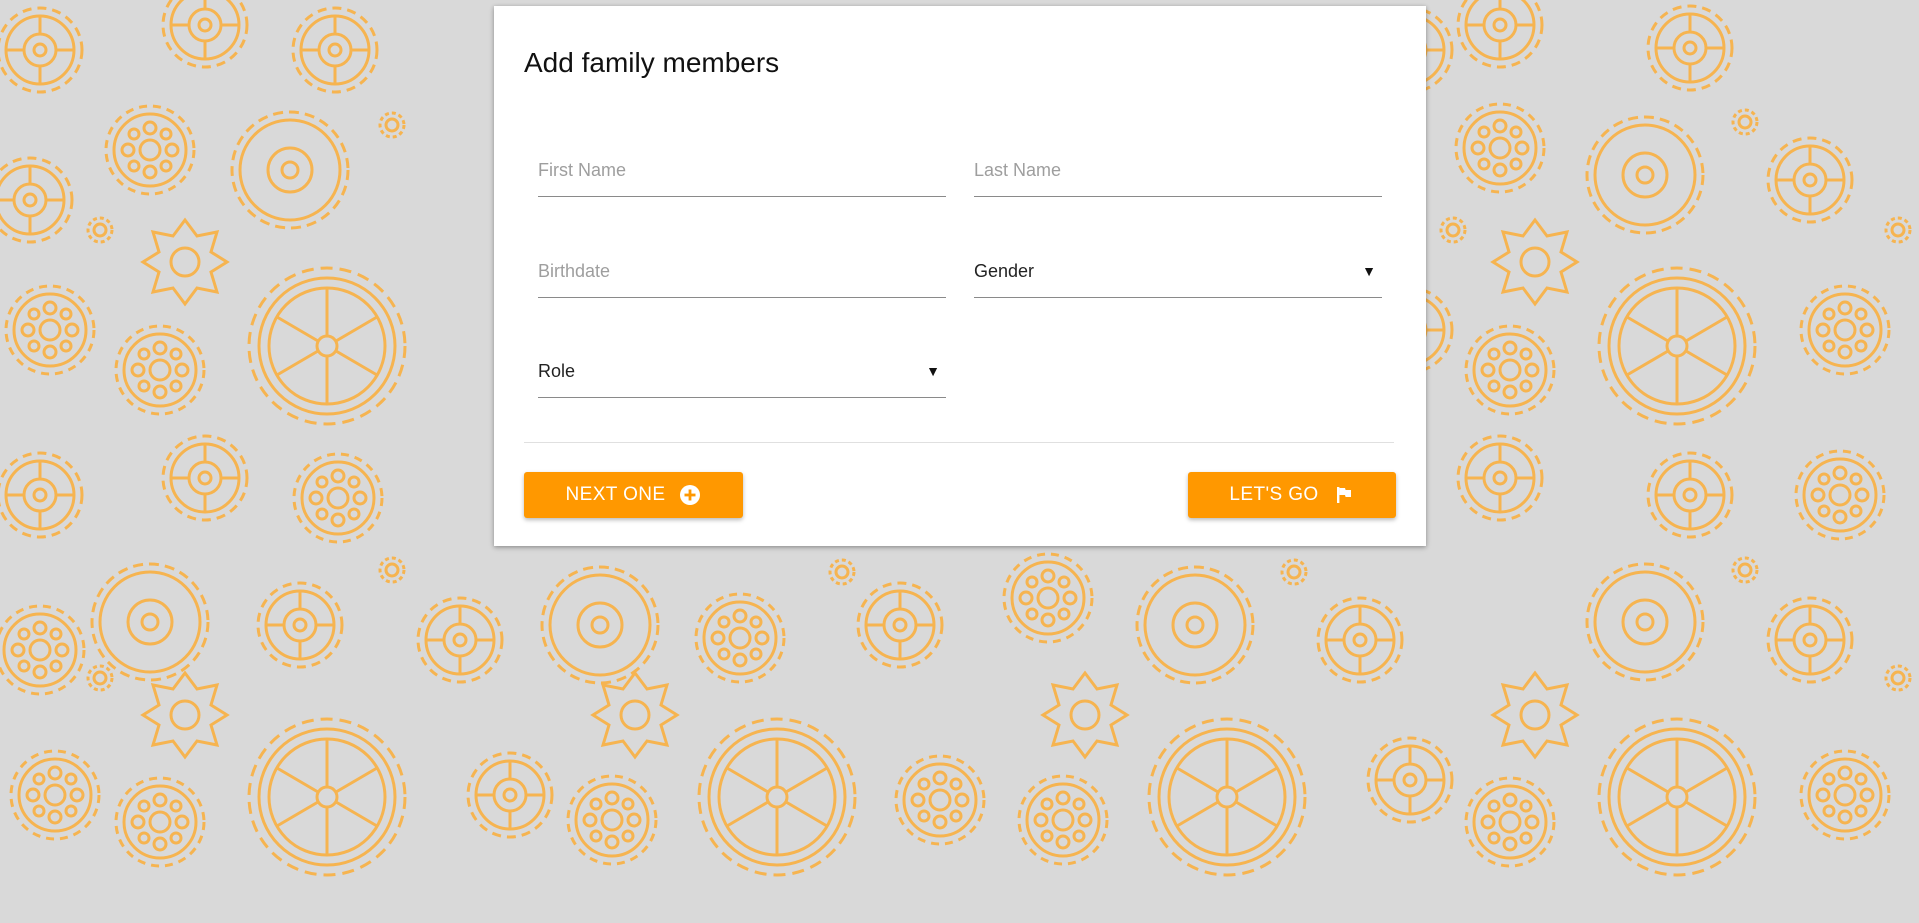 The width and height of the screenshot is (1919, 923). I want to click on birthdate-field, so click(742, 272).